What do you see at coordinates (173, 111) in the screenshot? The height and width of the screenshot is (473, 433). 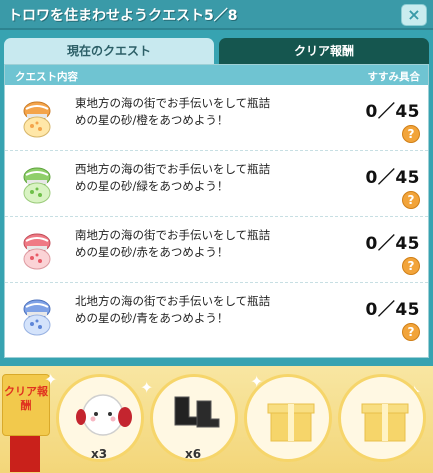 I see `quest-description: 東地方の海の街でお手伝いをして瓶詰めの星の砂/橙をあつめよう！` at bounding box center [173, 111].